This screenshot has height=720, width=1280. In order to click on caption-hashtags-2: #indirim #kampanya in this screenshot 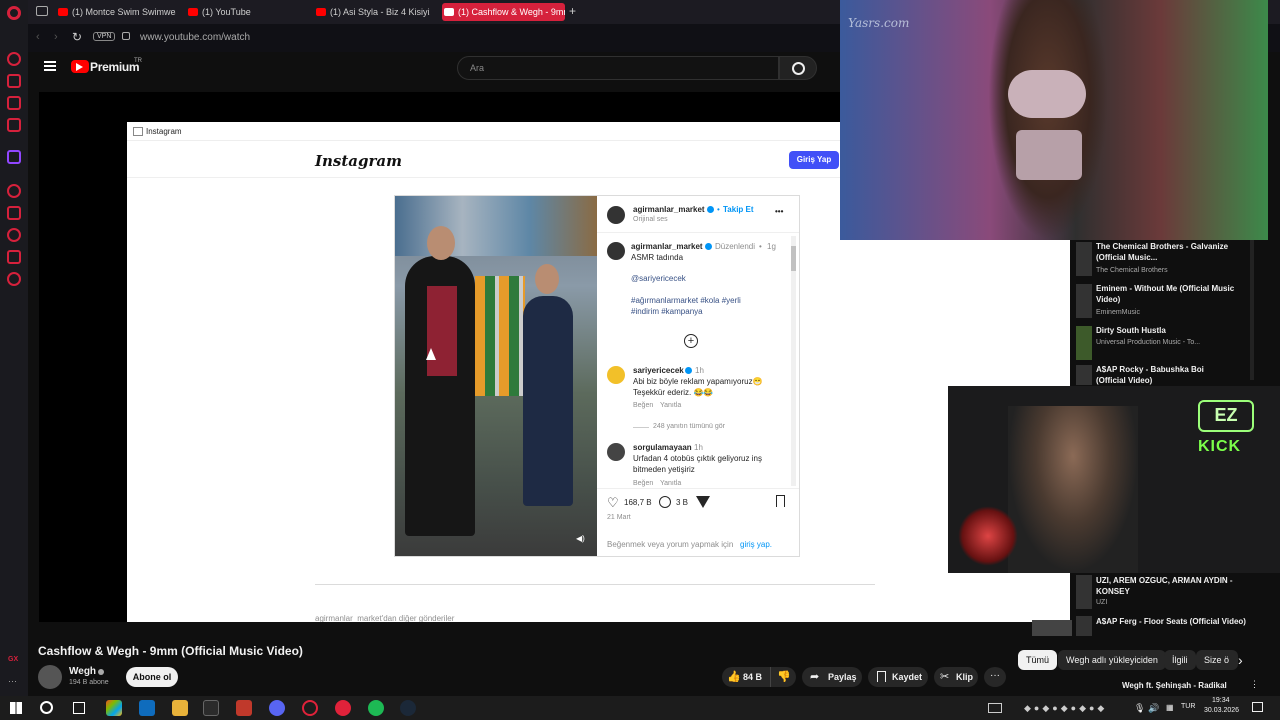, I will do `click(667, 311)`.